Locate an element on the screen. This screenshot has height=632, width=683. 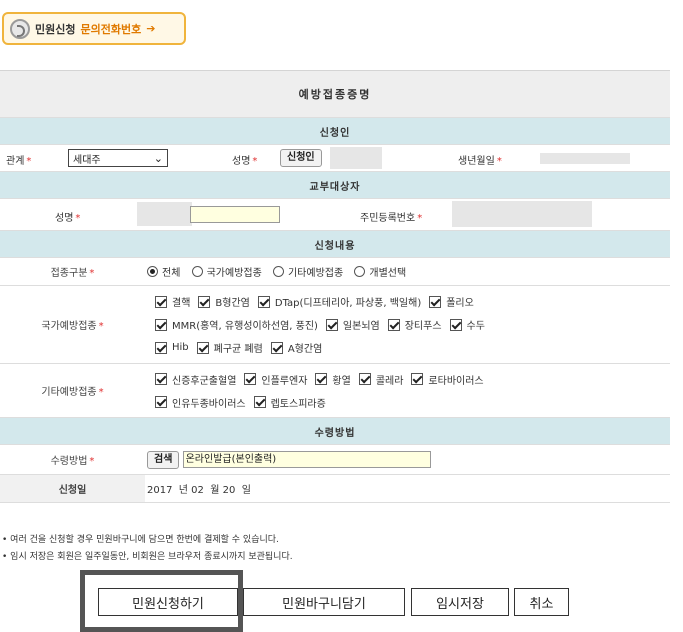
checkbox-label: MMR(홍역, 유행성이하선염, 풍진) is located at coordinates (245, 326).